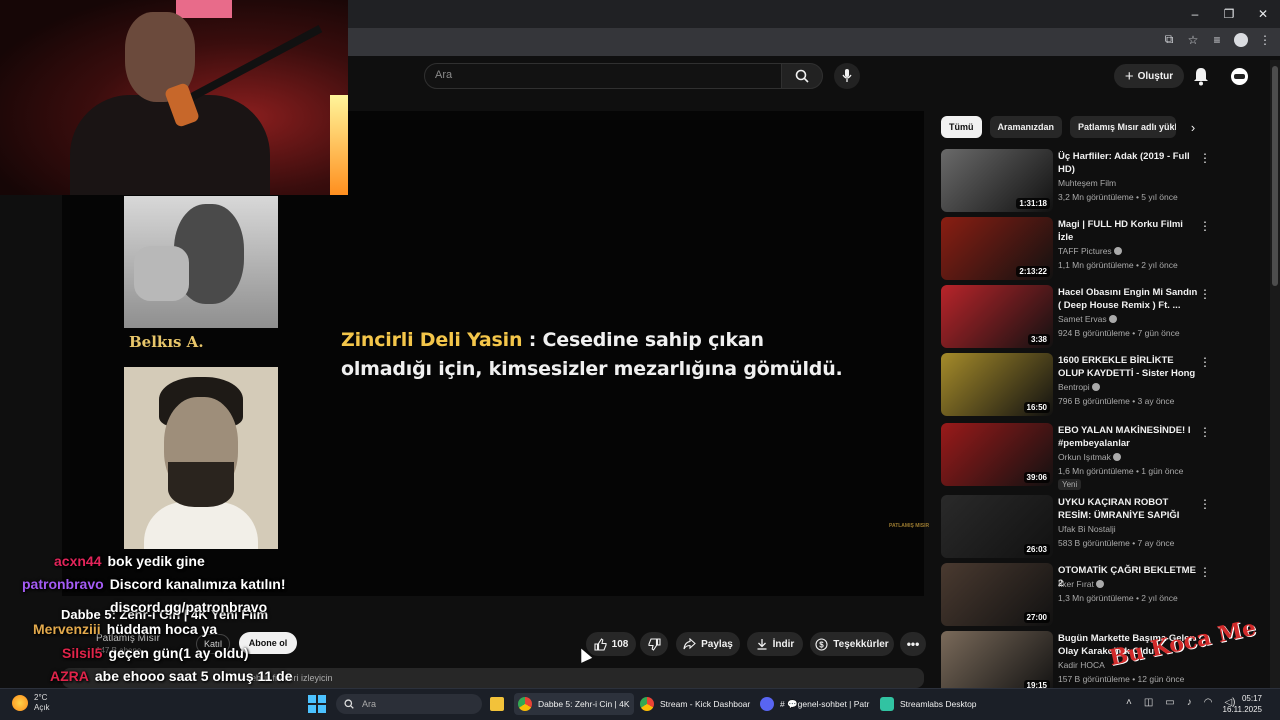  Describe the element at coordinates (1099, 584) in the screenshot. I see `verified-badge-icon` at that location.